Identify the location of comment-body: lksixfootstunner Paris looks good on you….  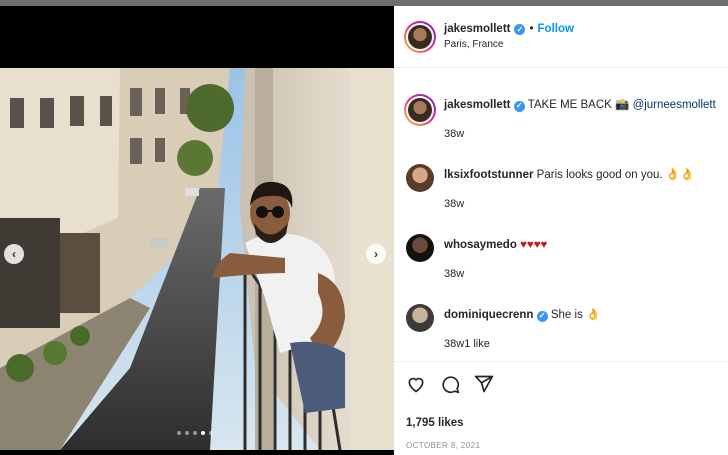
(569, 180).